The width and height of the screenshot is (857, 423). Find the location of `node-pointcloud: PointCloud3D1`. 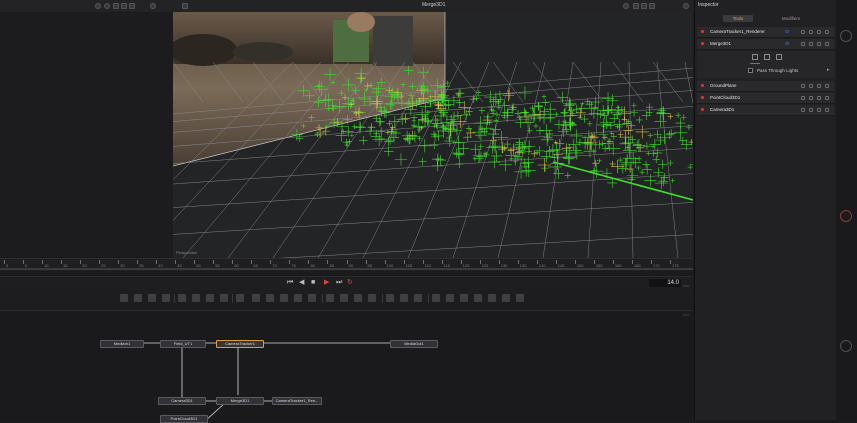

node-pointcloud: PointCloud3D1 is located at coordinates (184, 419).